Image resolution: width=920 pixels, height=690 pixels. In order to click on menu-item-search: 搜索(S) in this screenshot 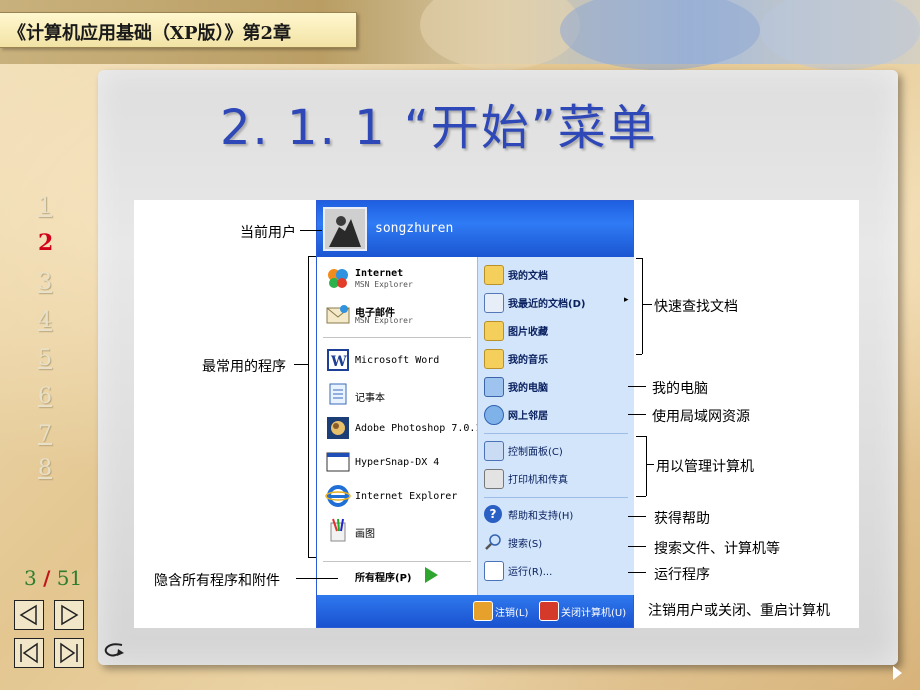, I will do `click(558, 542)`.